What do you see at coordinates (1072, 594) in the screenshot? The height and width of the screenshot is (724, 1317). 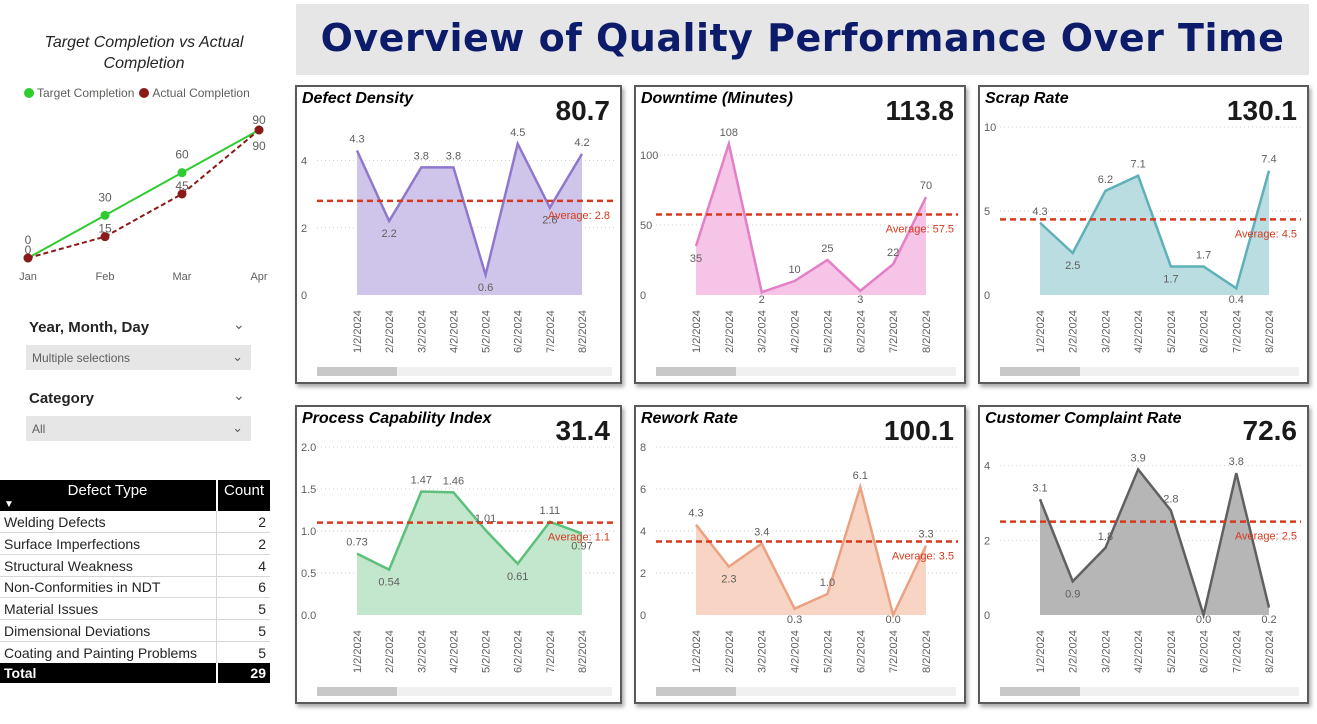 I see `data-label: 0.9` at bounding box center [1072, 594].